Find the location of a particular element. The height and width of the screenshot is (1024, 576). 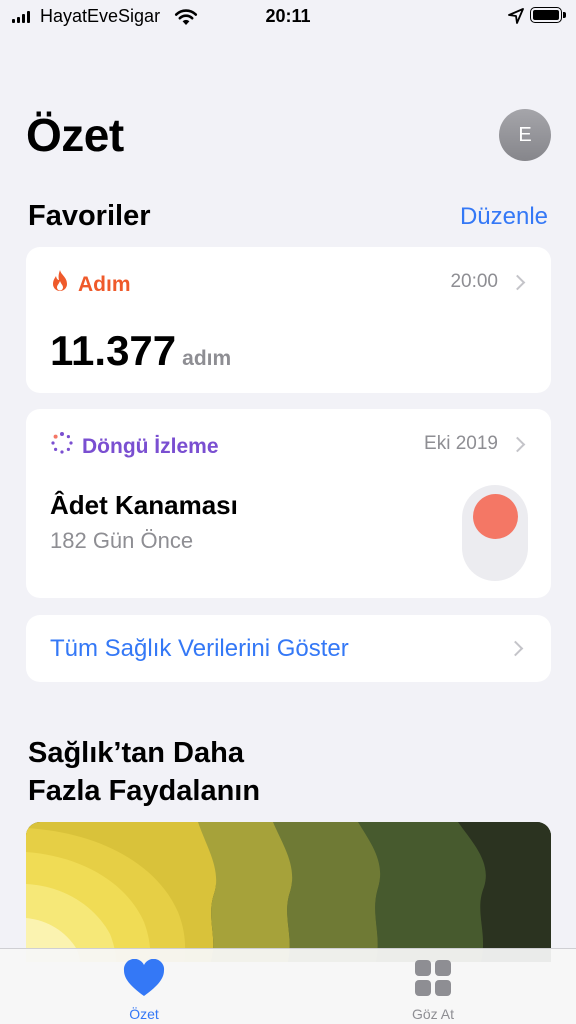

cycle-card-header: Döngü İzleme is located at coordinates (134, 446).